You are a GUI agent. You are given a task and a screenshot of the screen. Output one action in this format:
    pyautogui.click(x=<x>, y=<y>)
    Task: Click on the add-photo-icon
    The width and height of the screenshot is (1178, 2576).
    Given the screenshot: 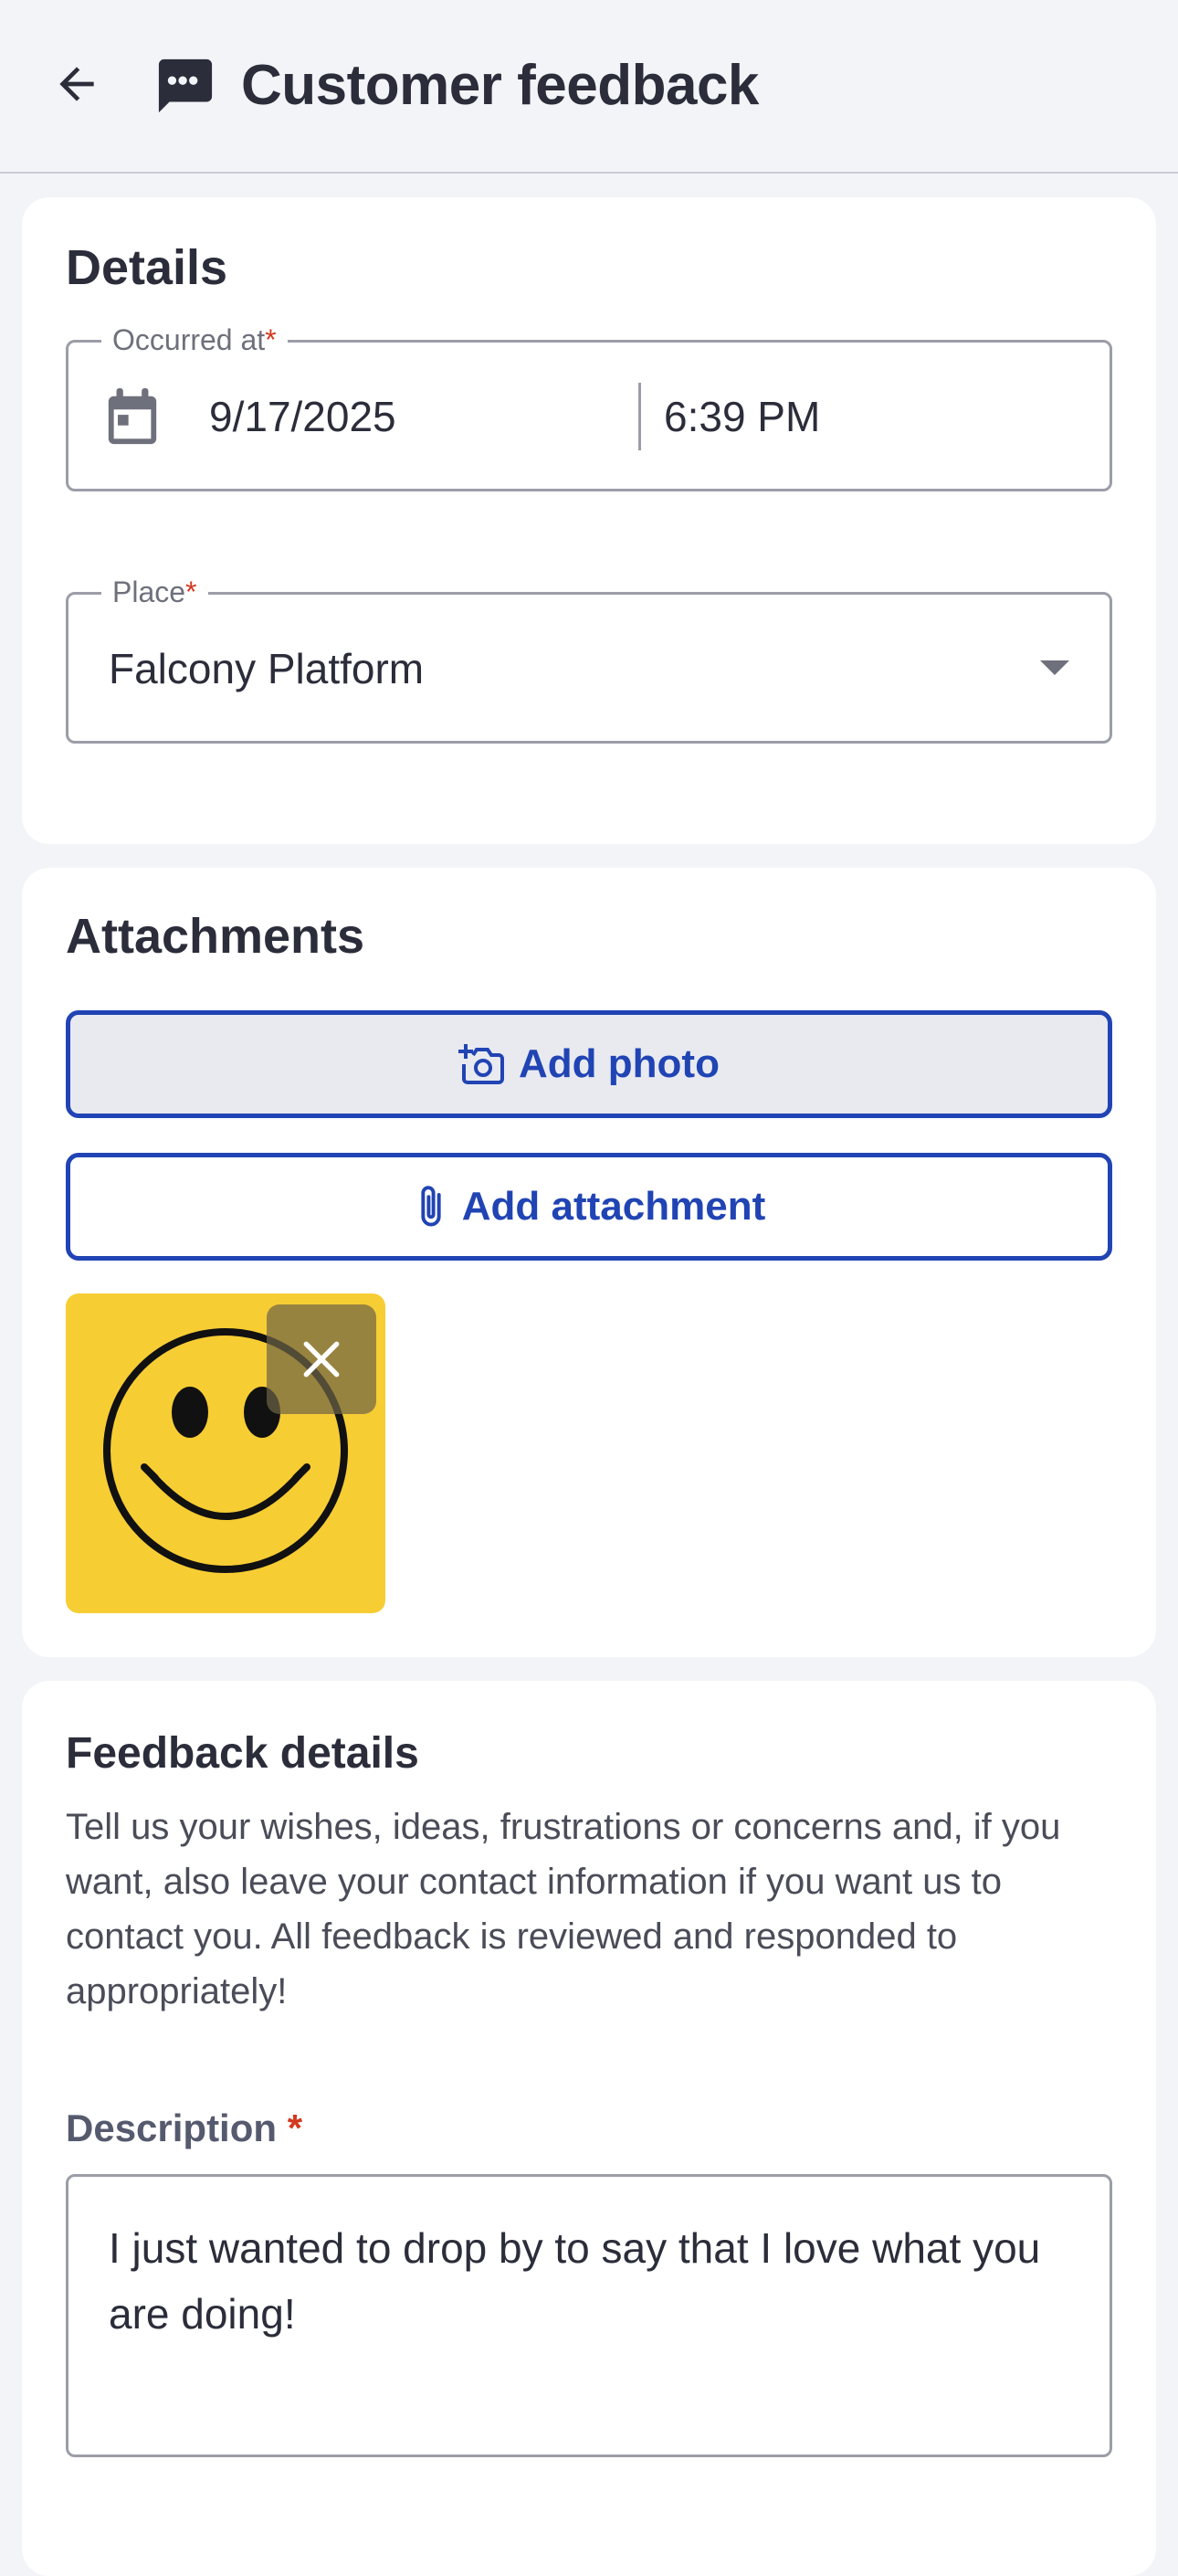 What is the action you would take?
    pyautogui.click(x=481, y=1064)
    